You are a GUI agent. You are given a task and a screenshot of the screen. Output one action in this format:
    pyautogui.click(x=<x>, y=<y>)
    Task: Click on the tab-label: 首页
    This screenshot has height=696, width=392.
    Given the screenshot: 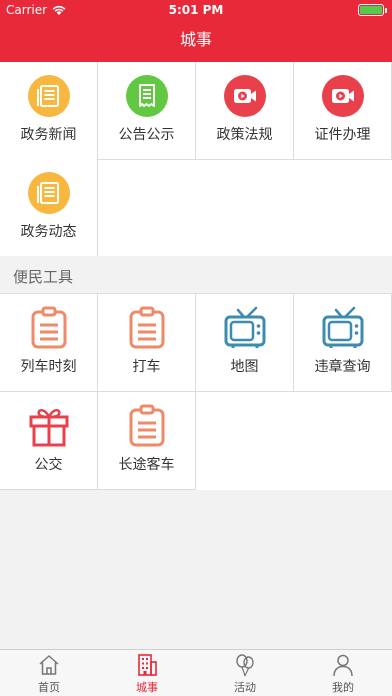 What is the action you would take?
    pyautogui.click(x=49, y=687)
    